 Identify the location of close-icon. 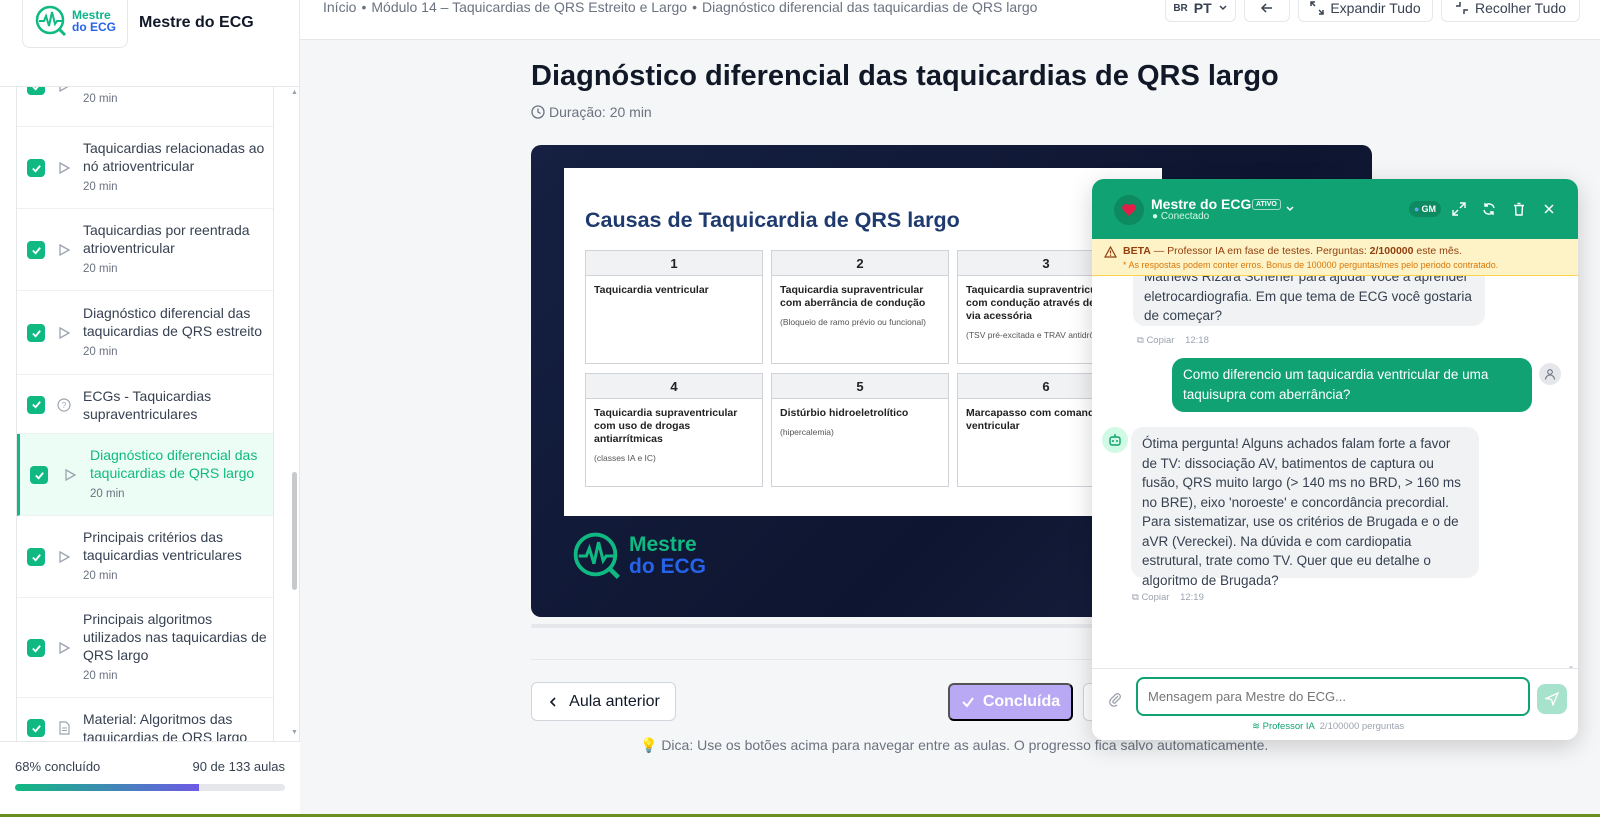
(1549, 209).